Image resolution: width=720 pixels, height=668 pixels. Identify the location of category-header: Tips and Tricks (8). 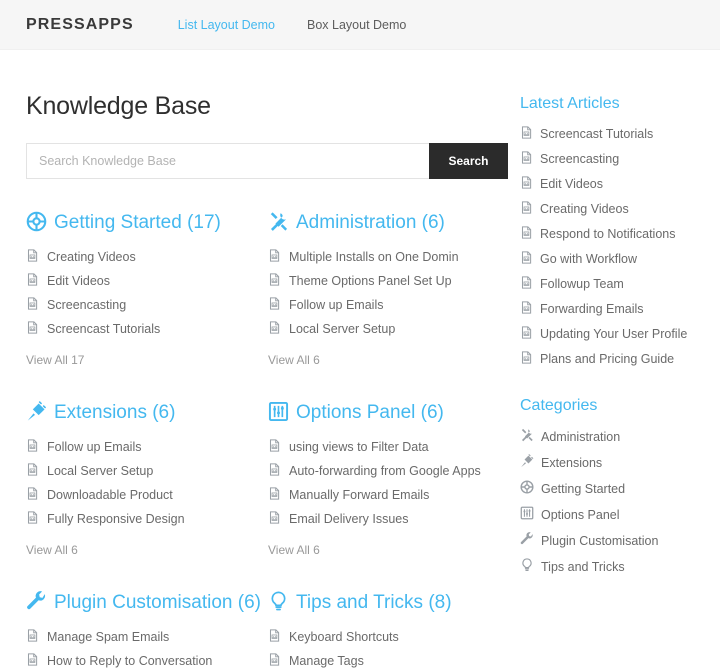
(381, 603).